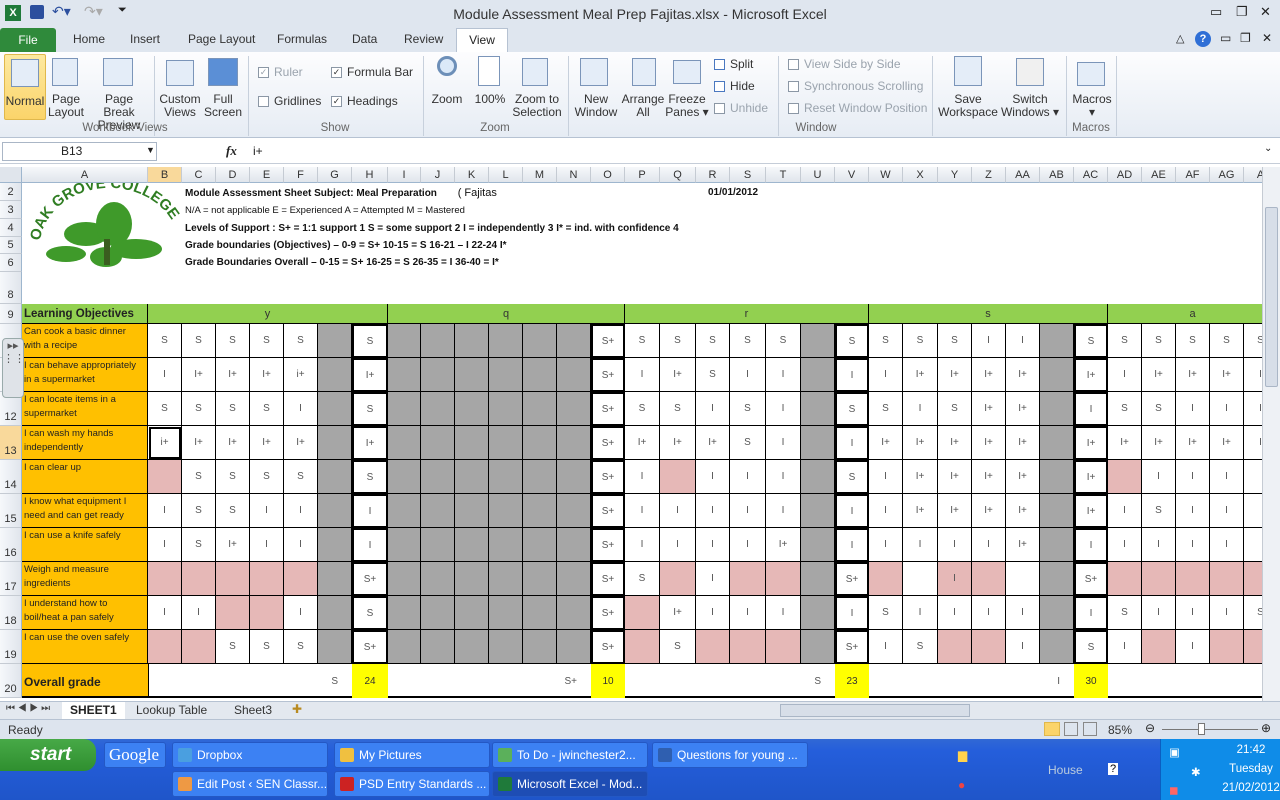 Image resolution: width=1280 pixels, height=800 pixels. Describe the element at coordinates (13, 368) in the screenshot. I see `floating-toolbar: ▸▸ ⋮⋮` at that location.